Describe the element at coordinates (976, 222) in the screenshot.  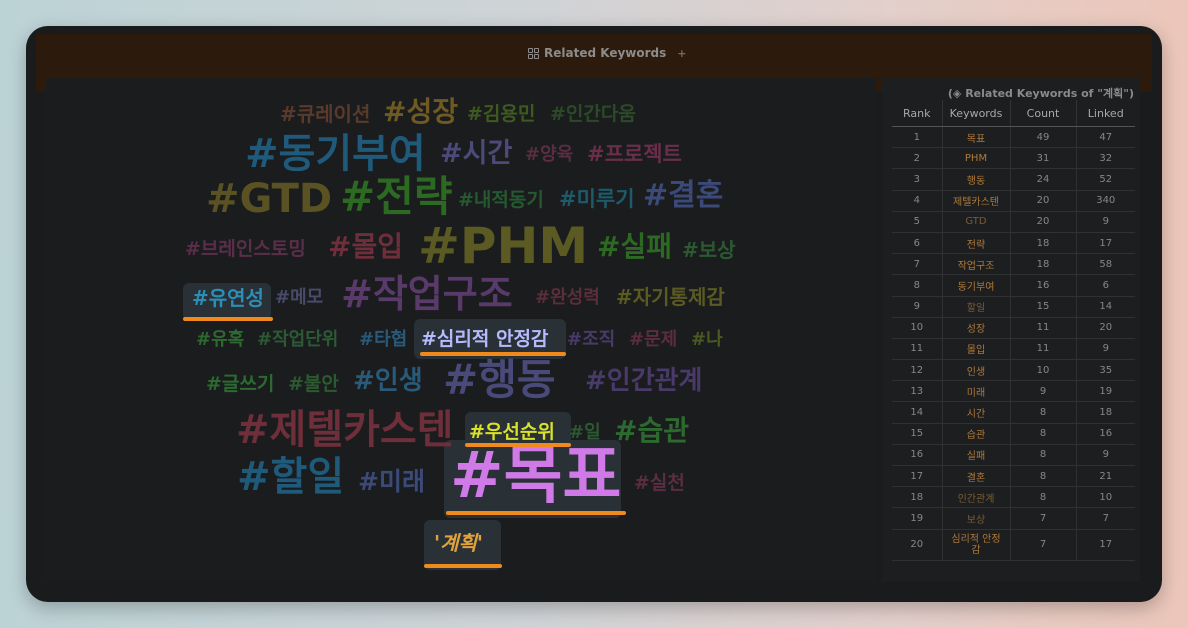
I see `table-cell-keyword: GTD` at that location.